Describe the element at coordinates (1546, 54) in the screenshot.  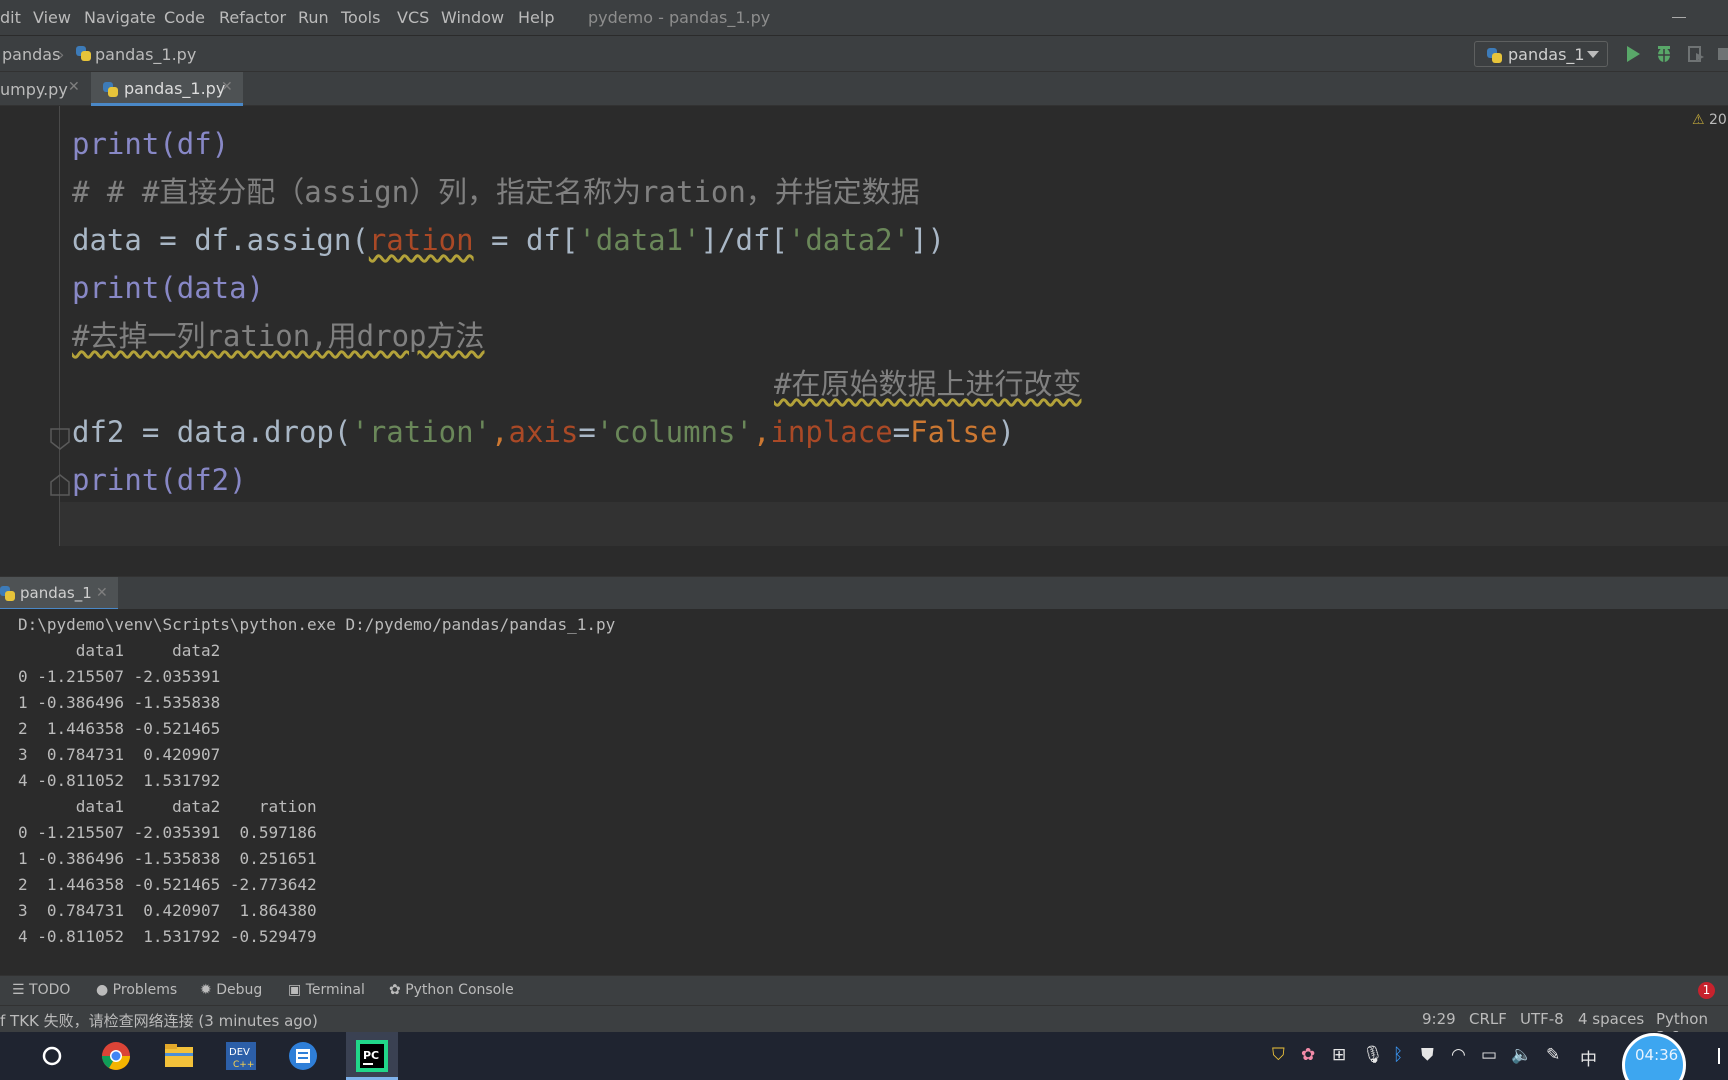
I see `run-configuration-label: pandas_1` at that location.